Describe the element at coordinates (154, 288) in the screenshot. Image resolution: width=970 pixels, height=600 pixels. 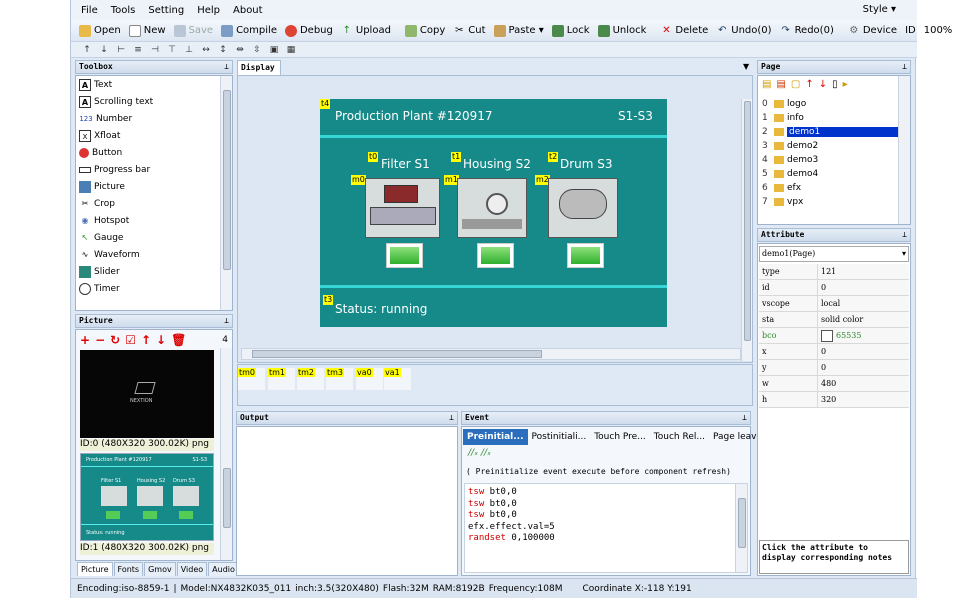
I see `toolbox-item-timer: Timer` at that location.